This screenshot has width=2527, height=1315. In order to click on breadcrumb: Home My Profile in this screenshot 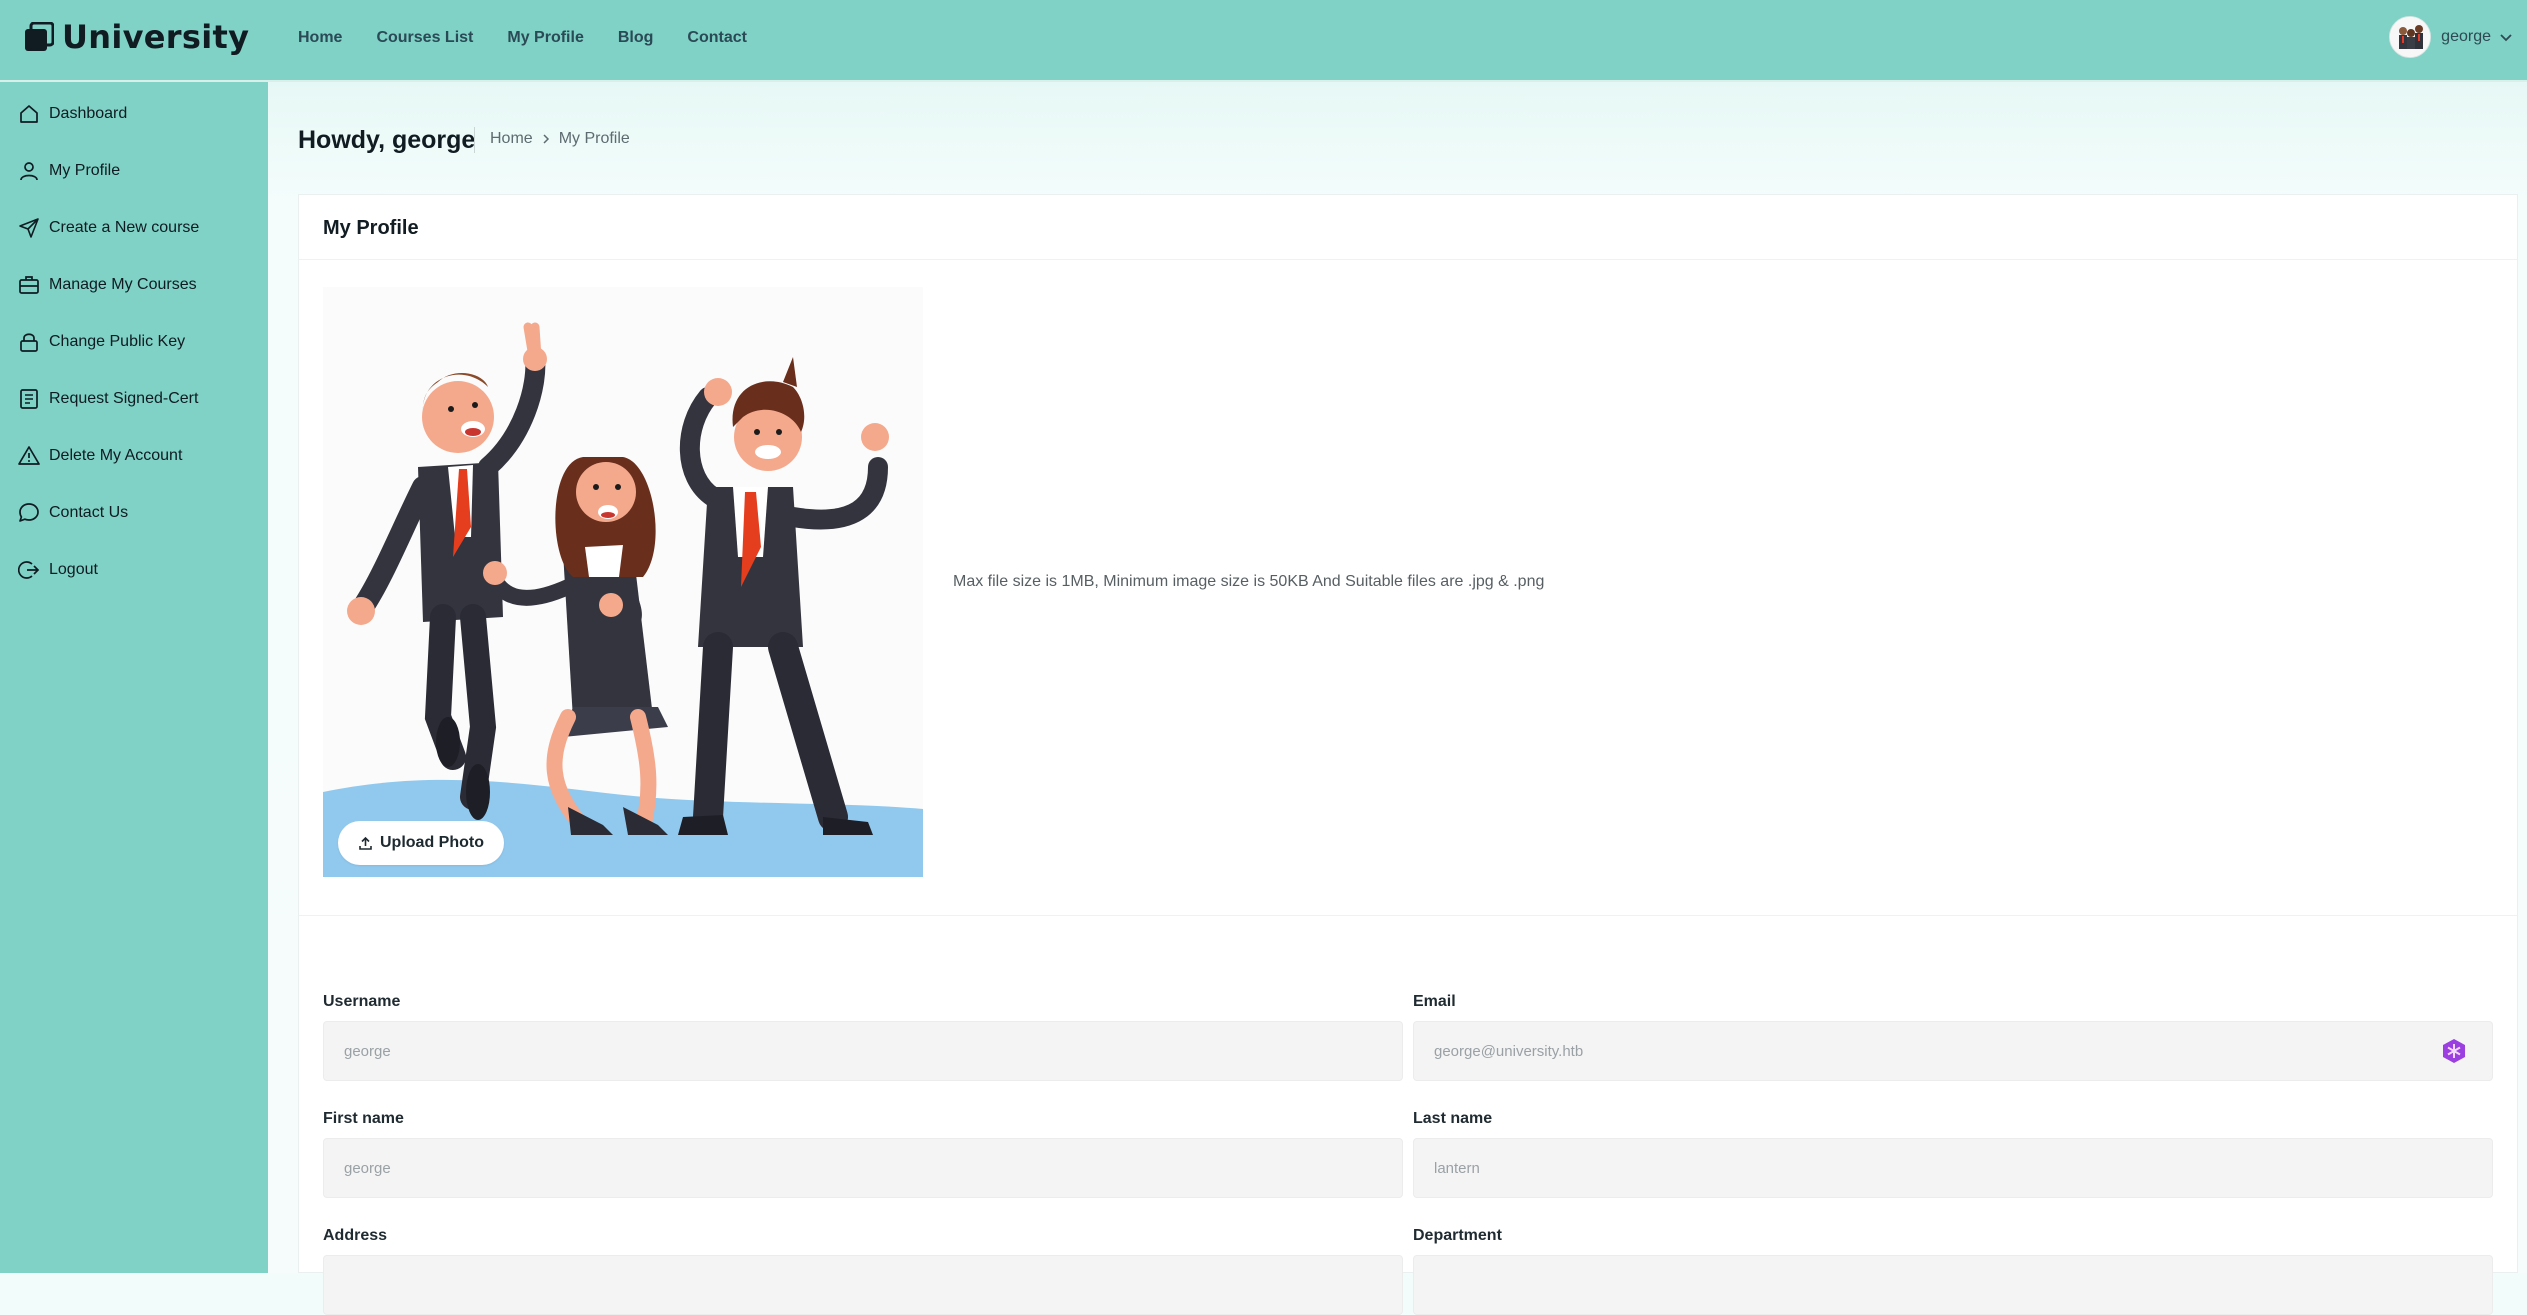, I will do `click(560, 139)`.